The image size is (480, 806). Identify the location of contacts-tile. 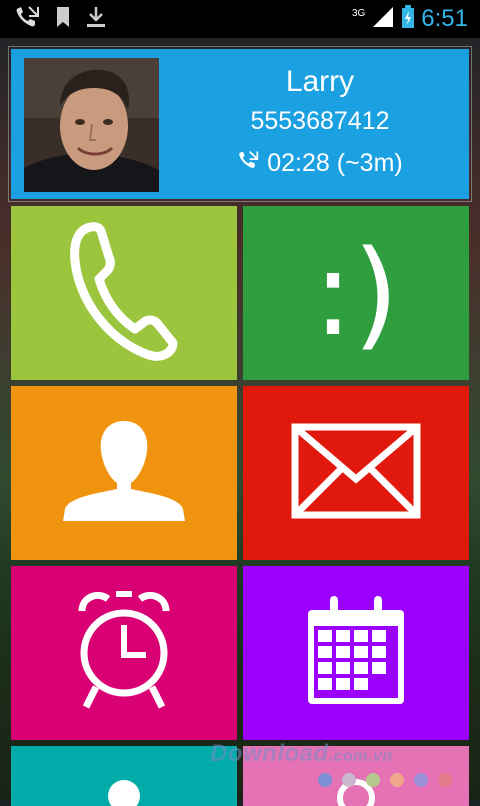
(124, 473).